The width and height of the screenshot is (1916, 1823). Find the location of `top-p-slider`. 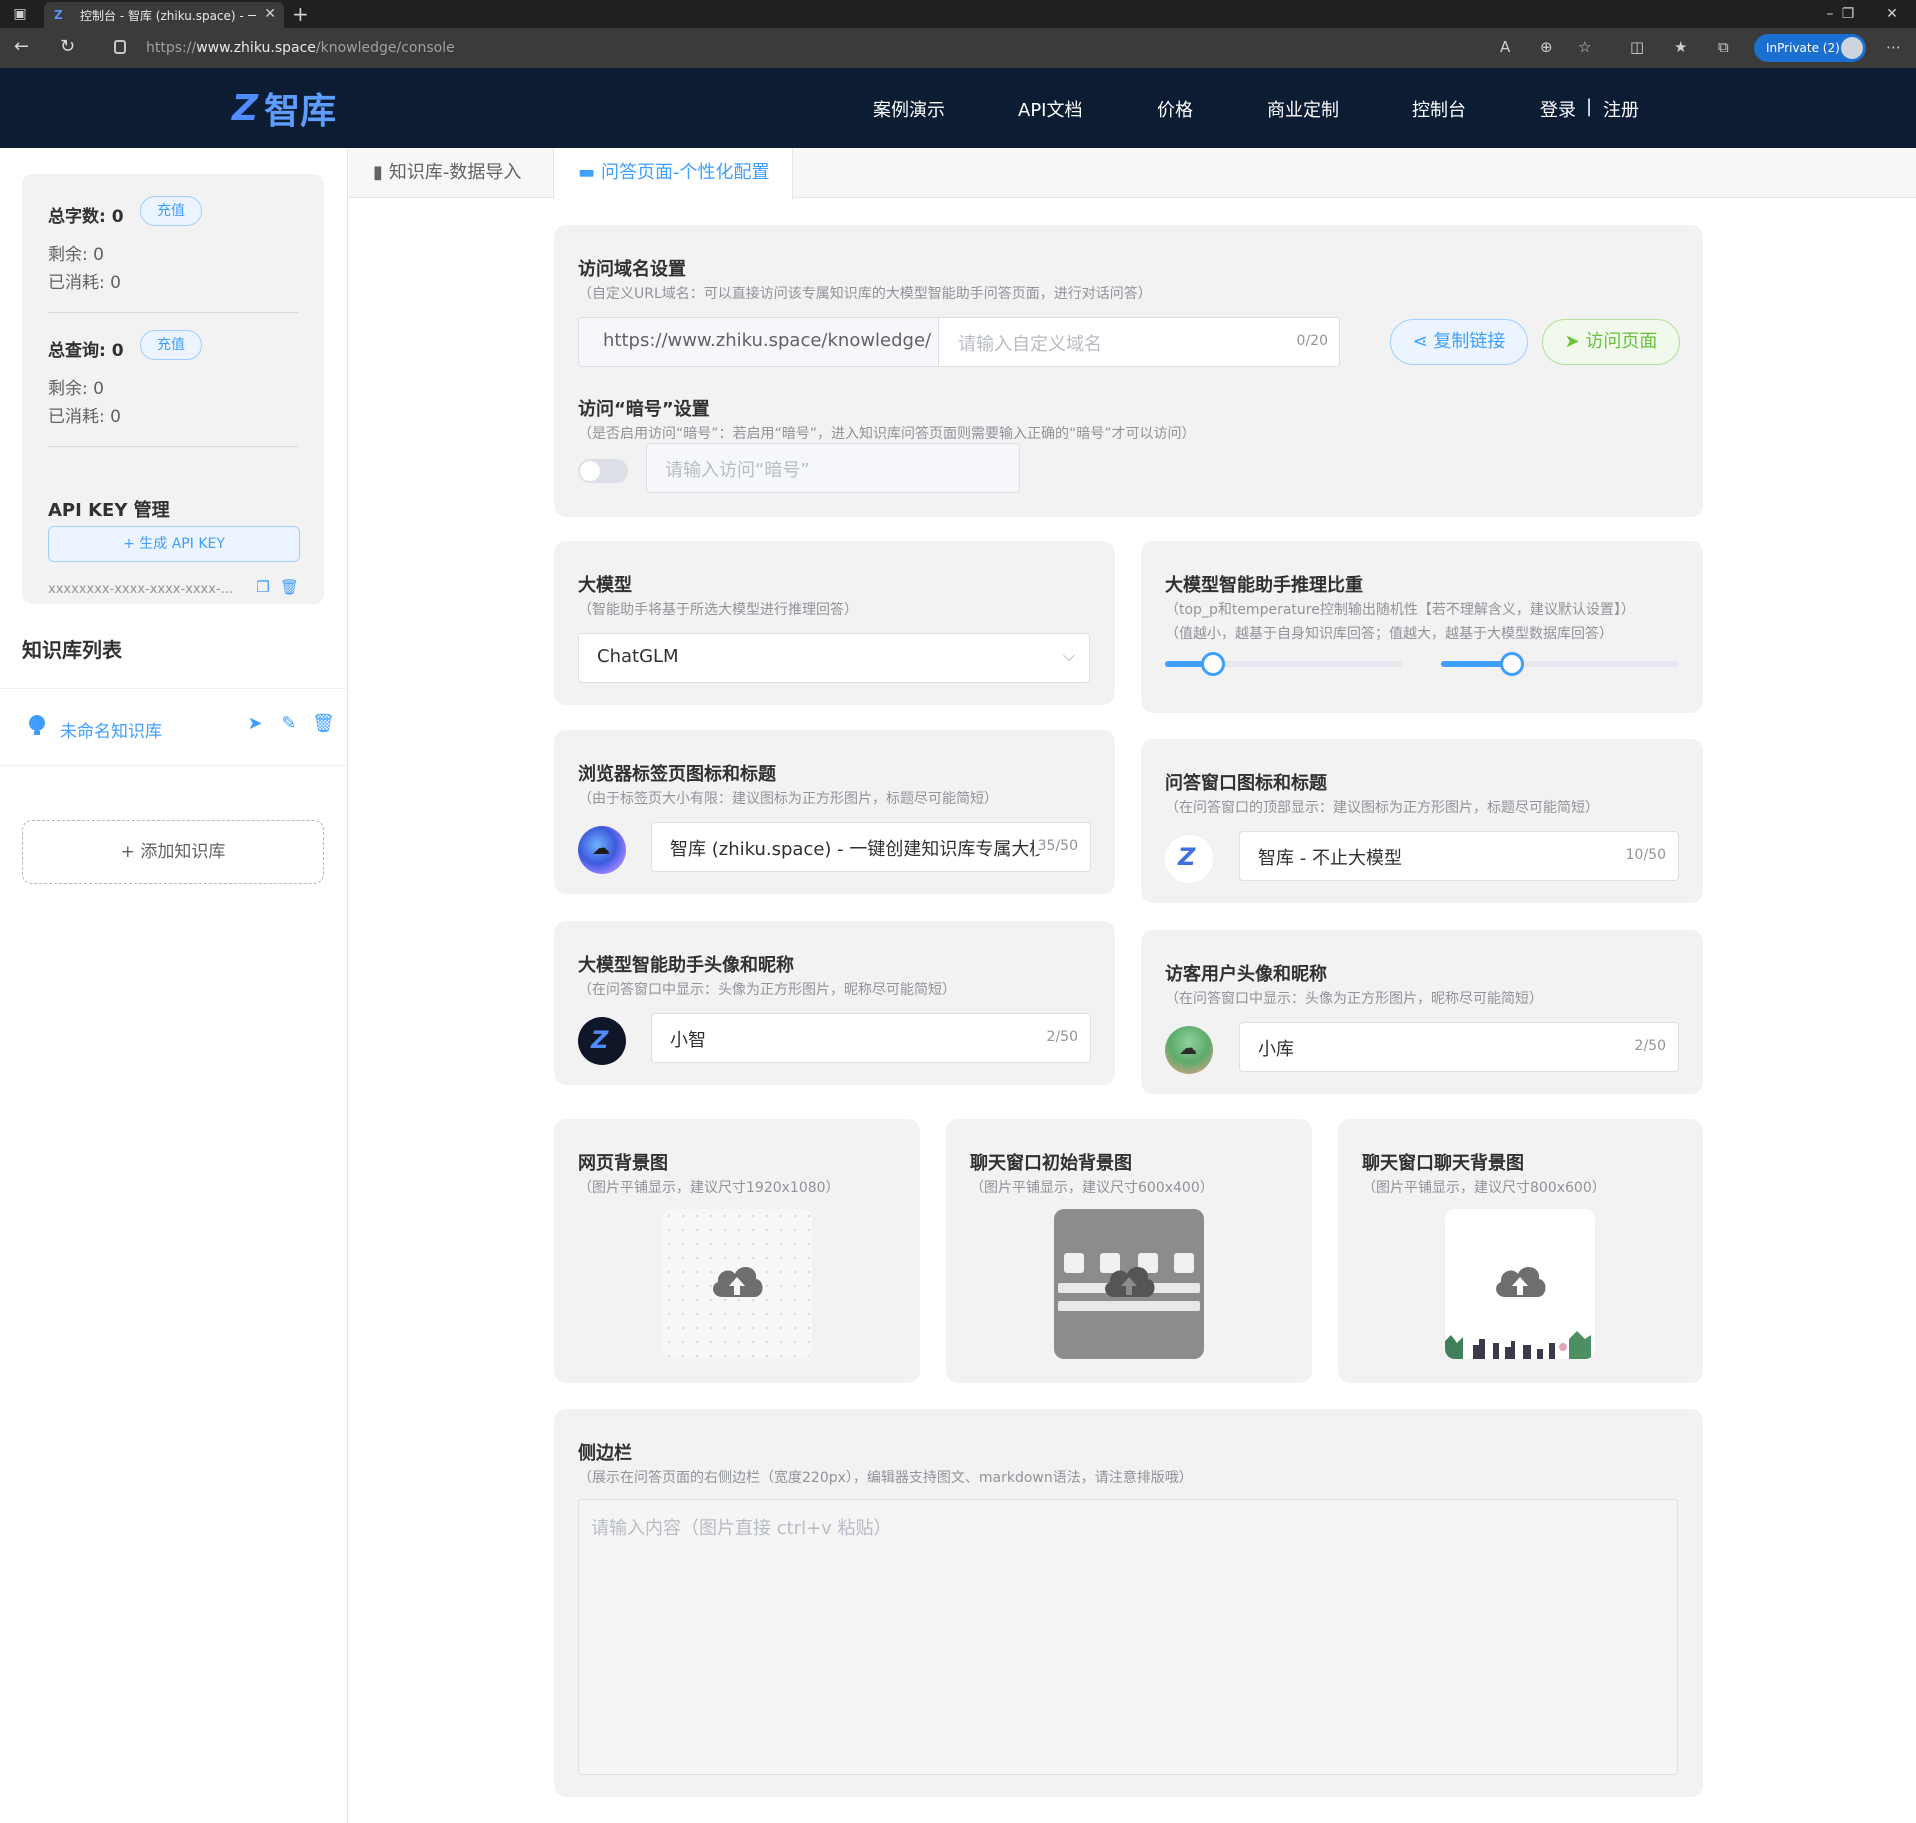

top-p-slider is located at coordinates (1284, 664).